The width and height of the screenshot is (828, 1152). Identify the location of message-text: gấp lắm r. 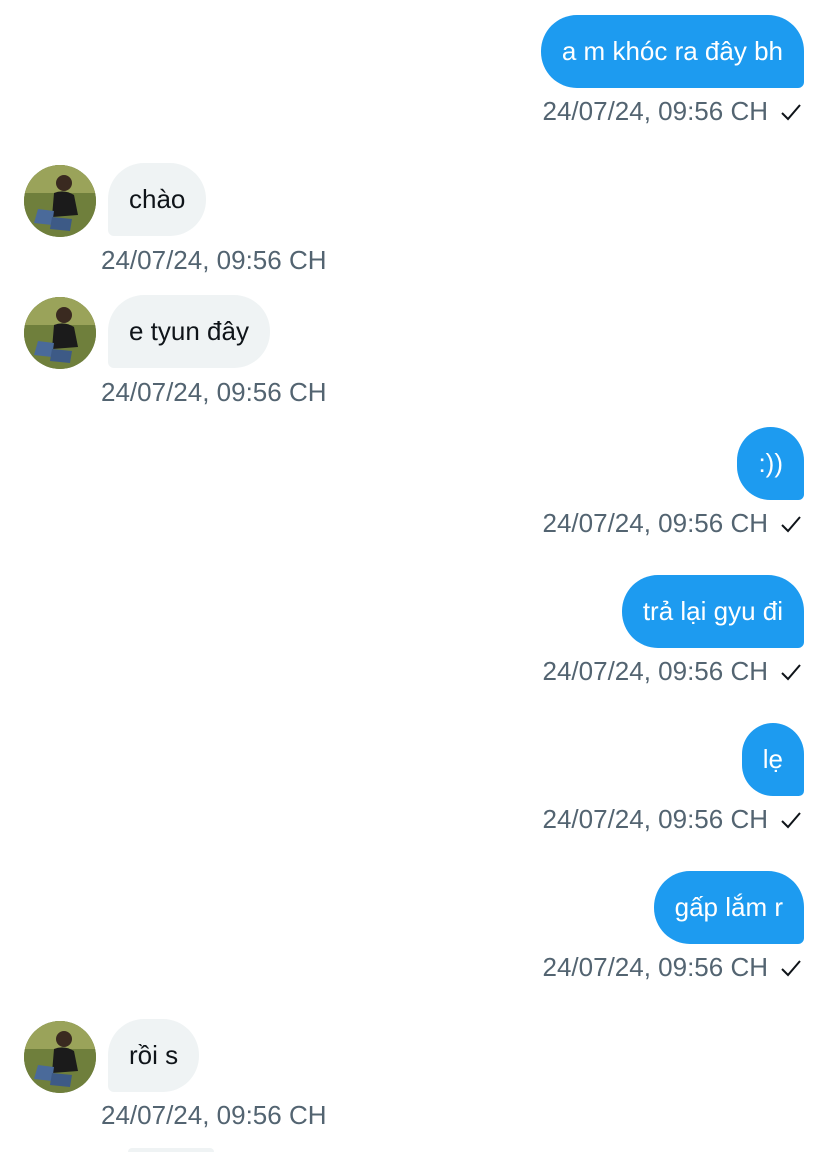
(728, 907).